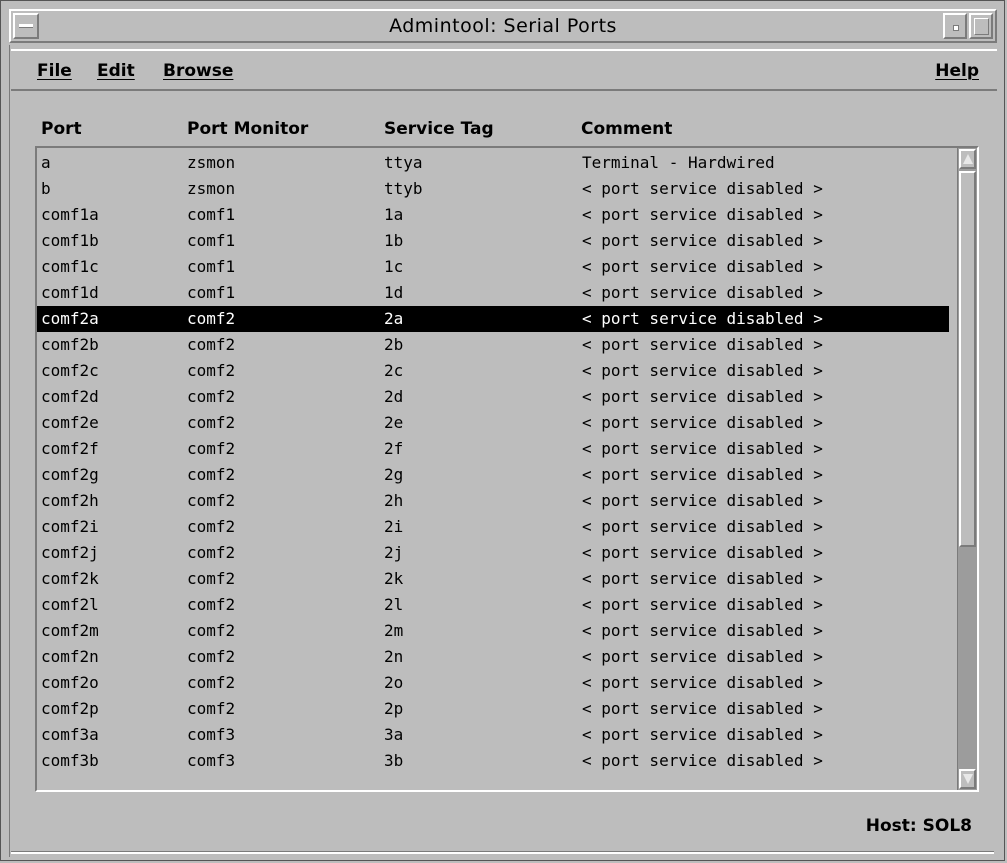 The height and width of the screenshot is (863, 1007). I want to click on table-row: comf1c comf1 1c < port service disabled >, so click(493, 267).